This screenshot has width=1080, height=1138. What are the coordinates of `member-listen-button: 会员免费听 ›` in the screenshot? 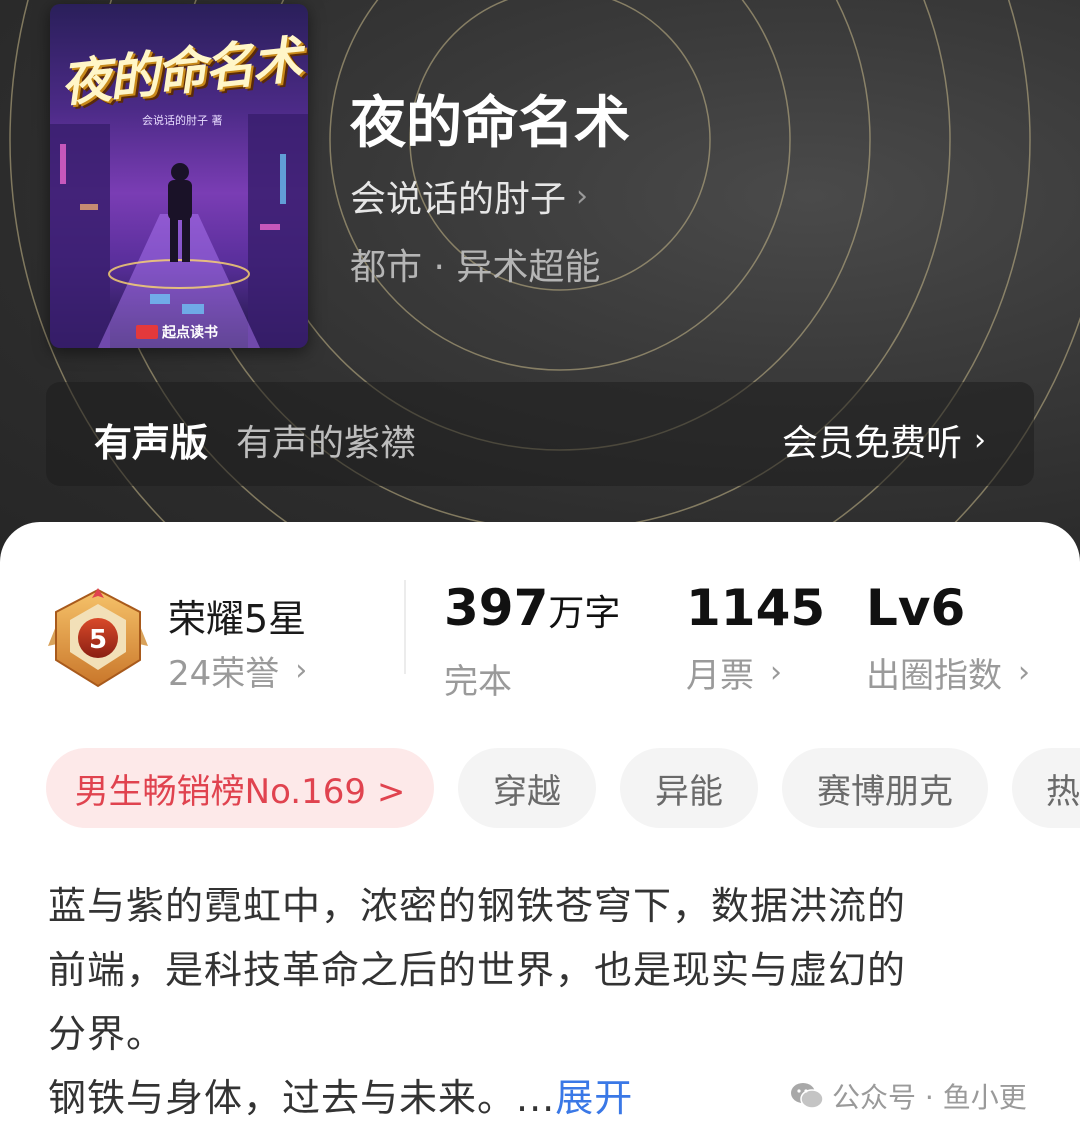 It's located at (884, 440).